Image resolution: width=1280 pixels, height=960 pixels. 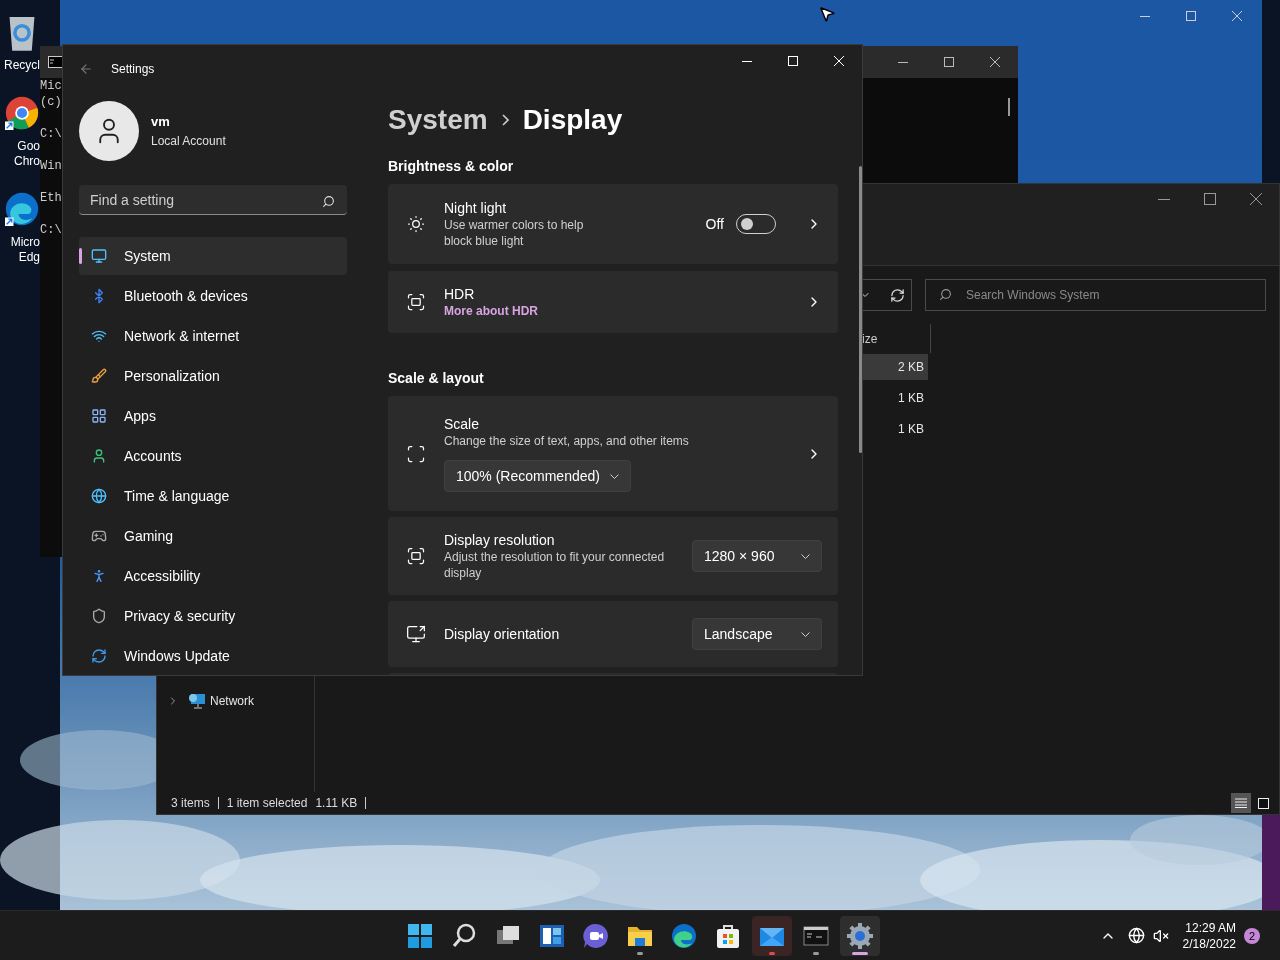 I want to click on details-view-button, so click(x=1241, y=803).